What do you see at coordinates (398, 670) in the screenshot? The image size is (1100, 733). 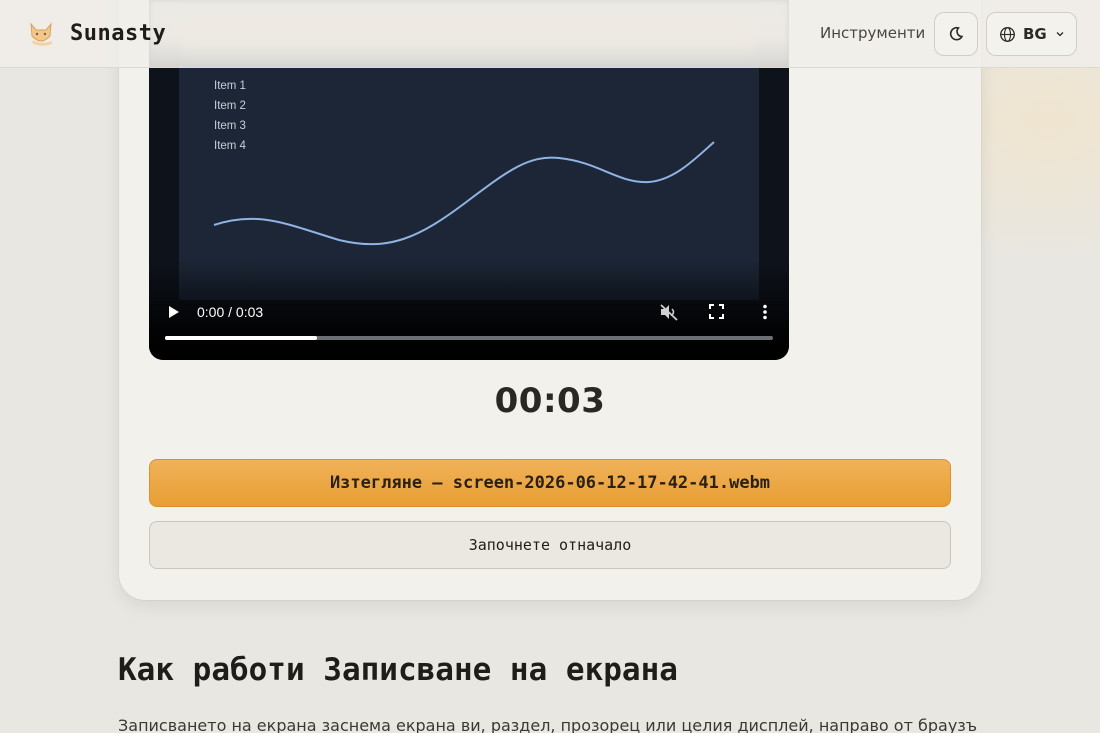 I see `section-title: Как работи Записване на екрана` at bounding box center [398, 670].